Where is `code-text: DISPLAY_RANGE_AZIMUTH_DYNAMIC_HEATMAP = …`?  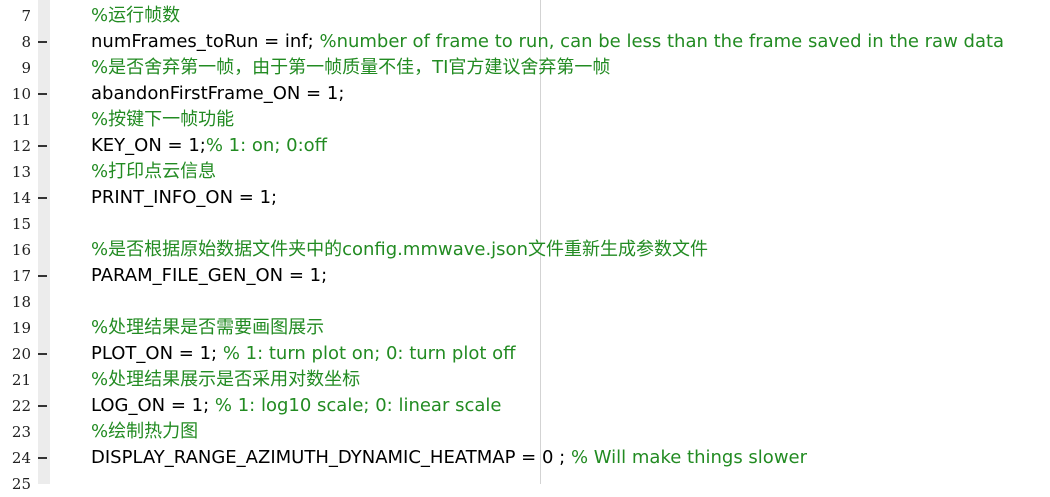
code-text: DISPLAY_RANGE_AZIMUTH_DYNAMIC_HEATMAP = … is located at coordinates (449, 458).